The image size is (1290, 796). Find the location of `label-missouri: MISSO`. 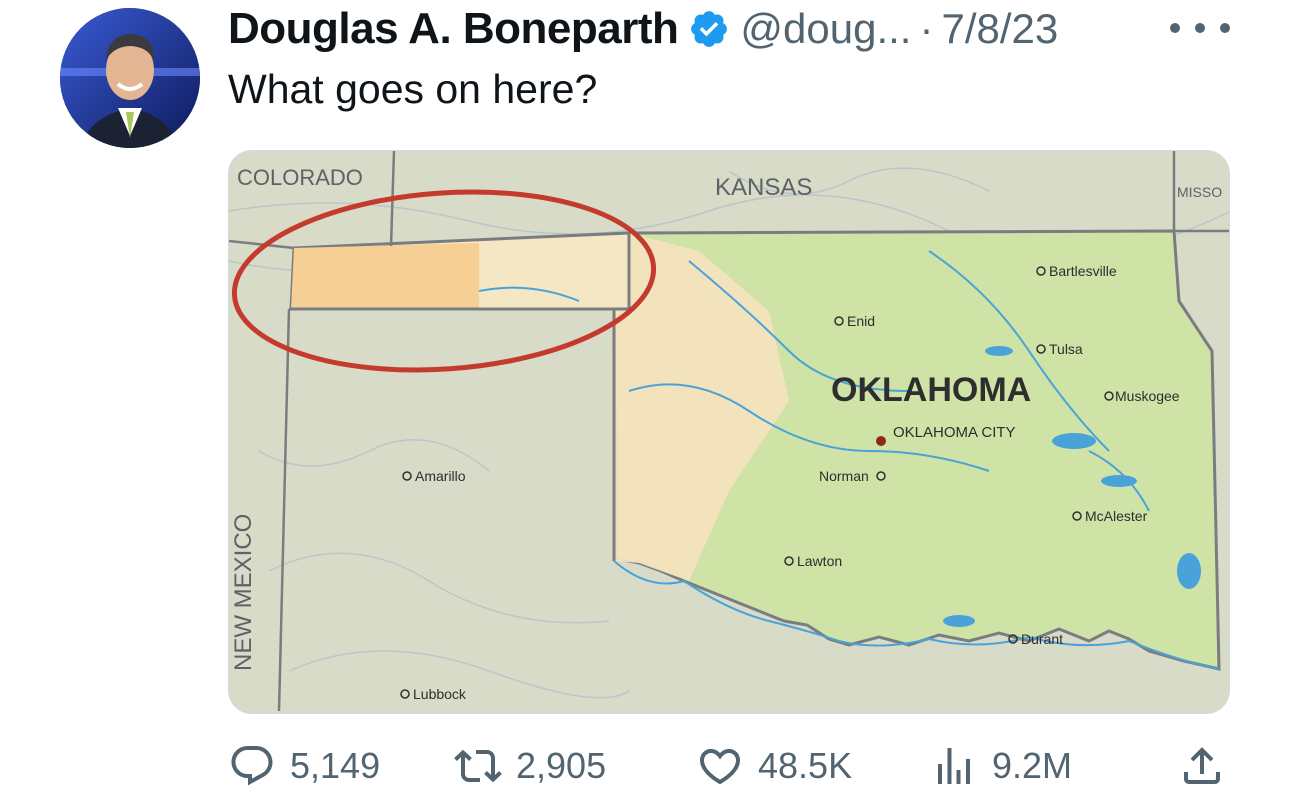

label-missouri: MISSO is located at coordinates (1199, 192).